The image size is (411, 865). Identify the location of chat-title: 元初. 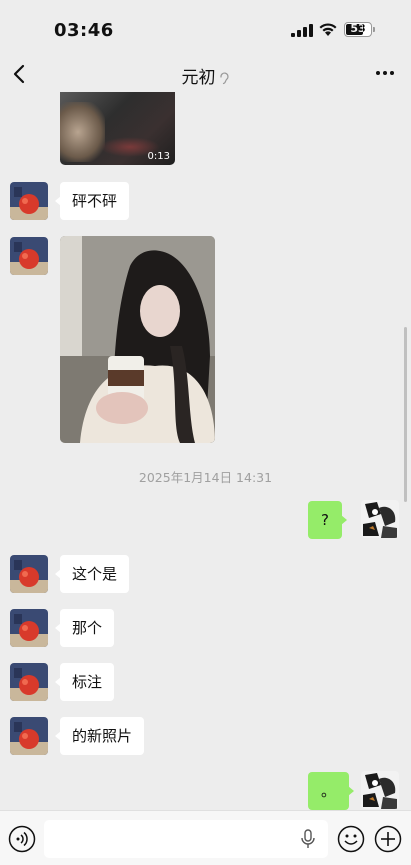
(198, 78).